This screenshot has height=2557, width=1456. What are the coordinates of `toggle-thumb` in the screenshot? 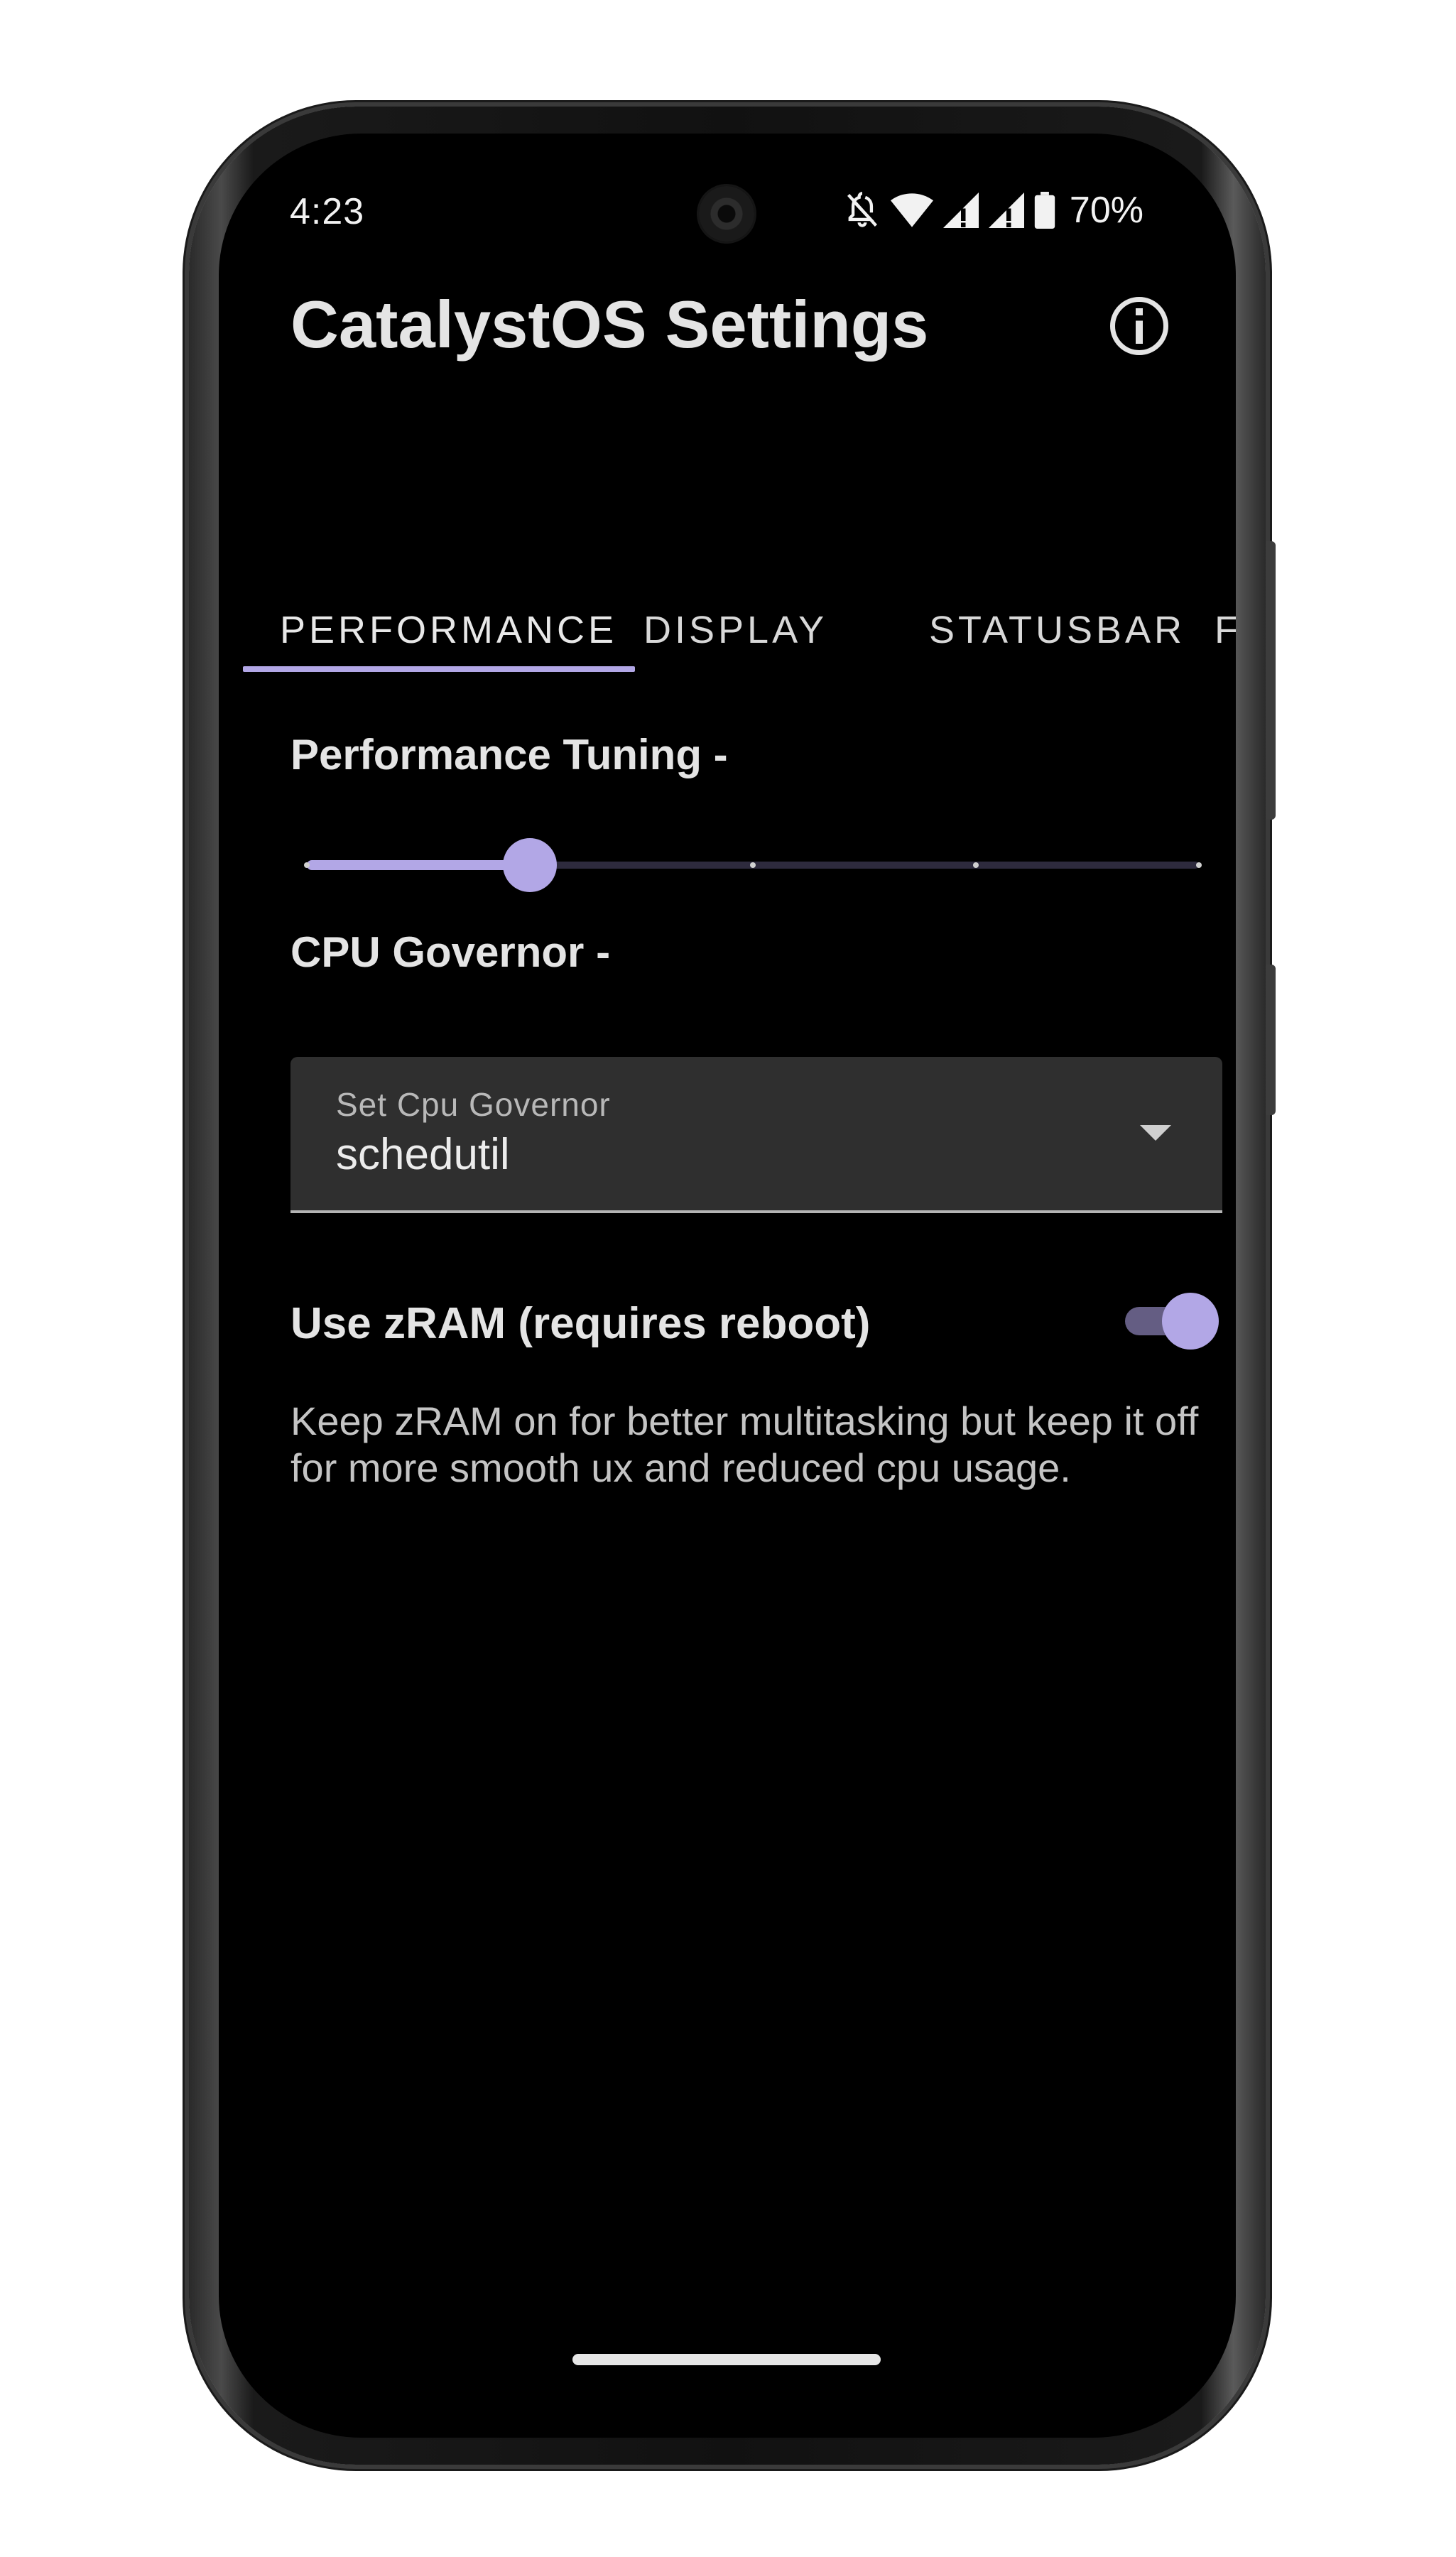 It's located at (1190, 1321).